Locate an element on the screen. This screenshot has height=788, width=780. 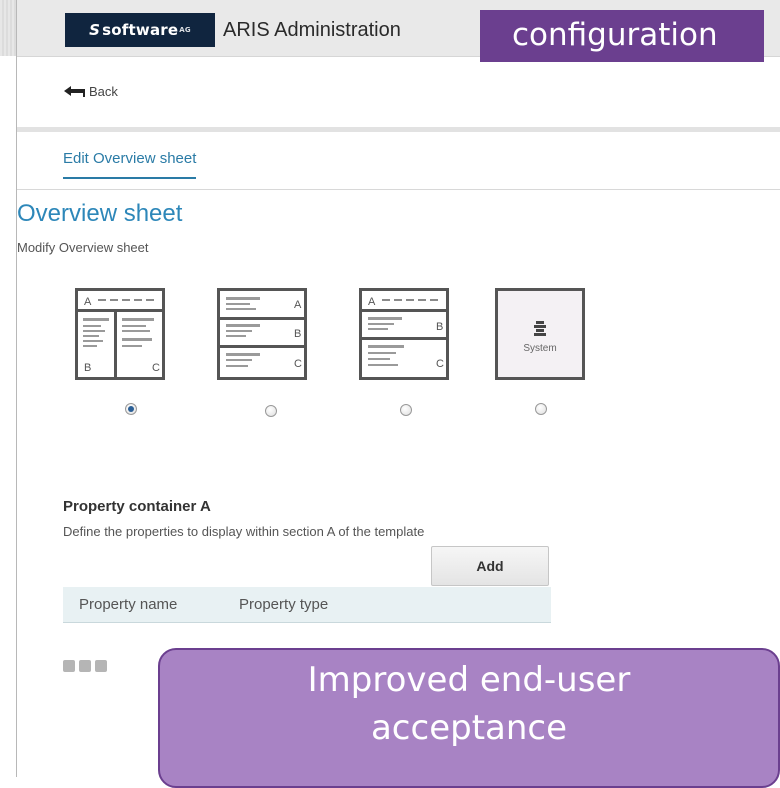
logo-text: software is located at coordinates (140, 30).